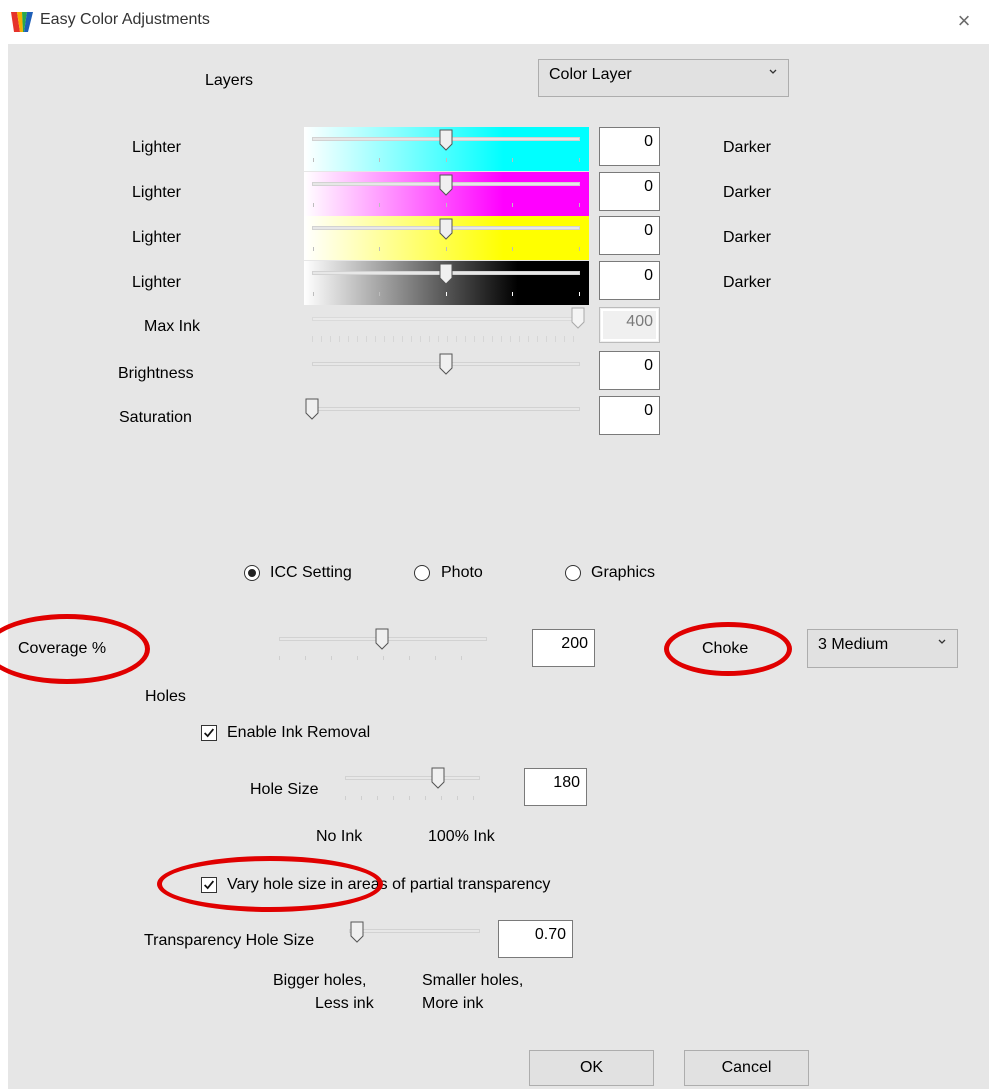 This screenshot has height=1089, width=991. What do you see at coordinates (629, 280) in the screenshot?
I see `black-value-field: 0` at bounding box center [629, 280].